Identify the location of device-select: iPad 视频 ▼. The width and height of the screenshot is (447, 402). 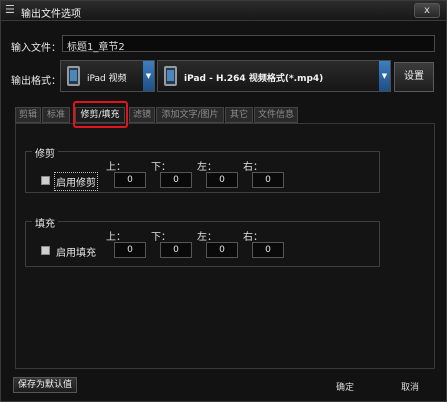
(107, 76).